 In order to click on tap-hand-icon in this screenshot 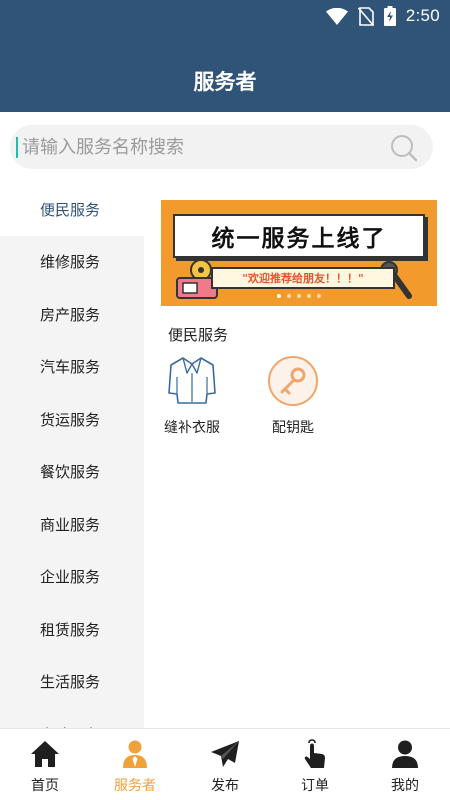, I will do `click(314, 753)`.